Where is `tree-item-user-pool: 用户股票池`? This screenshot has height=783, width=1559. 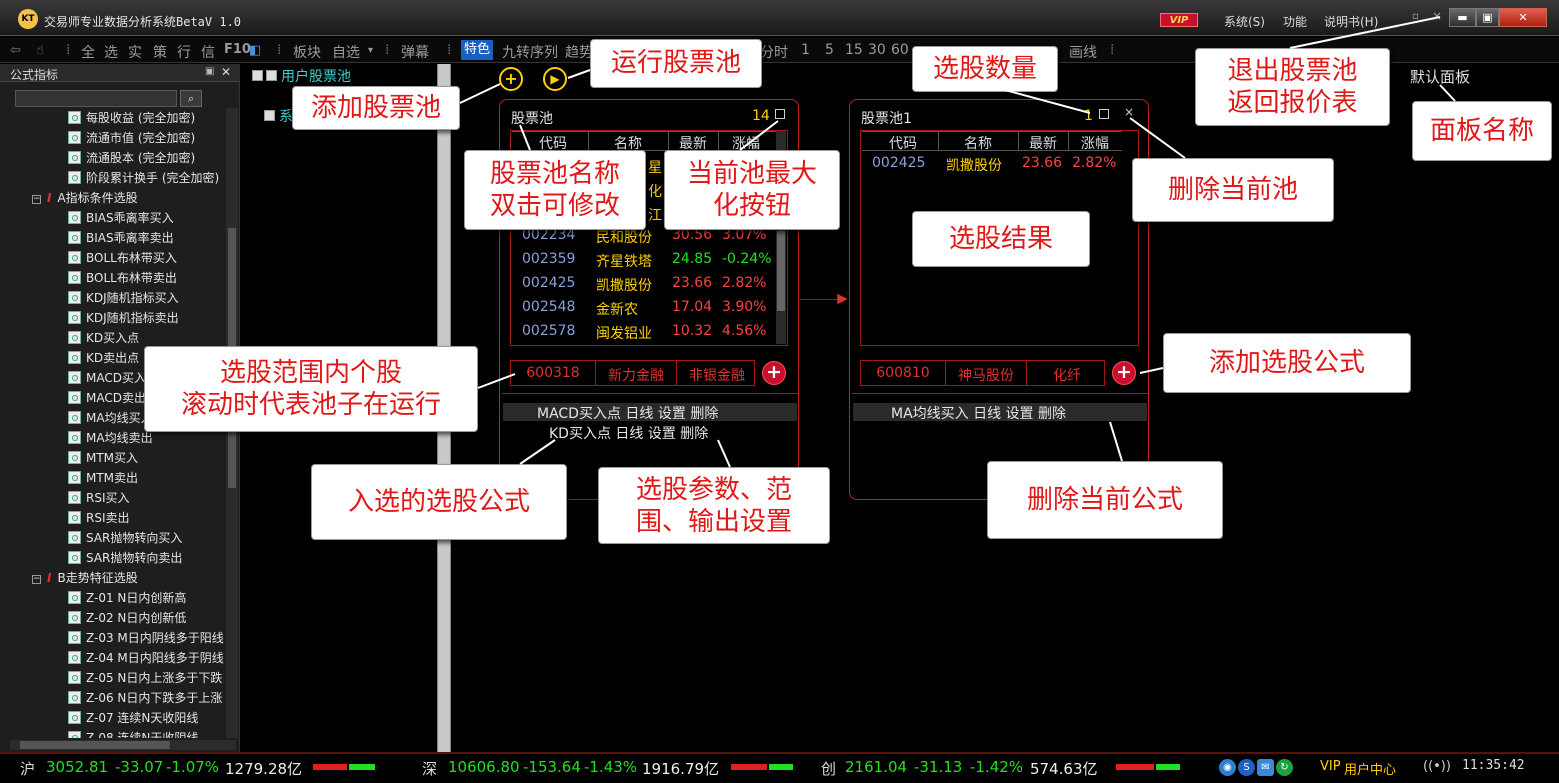
tree-item-user-pool: 用户股票池 is located at coordinates (316, 76).